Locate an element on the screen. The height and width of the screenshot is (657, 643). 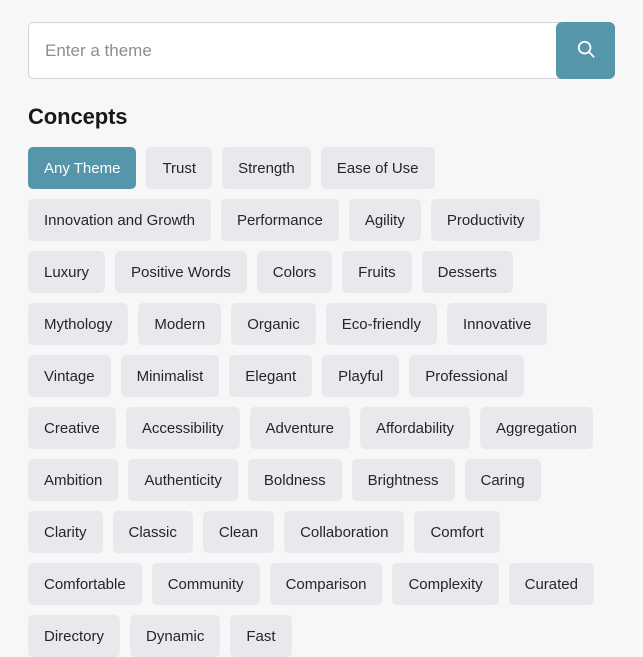
concept-chip: Classic is located at coordinates (152, 532).